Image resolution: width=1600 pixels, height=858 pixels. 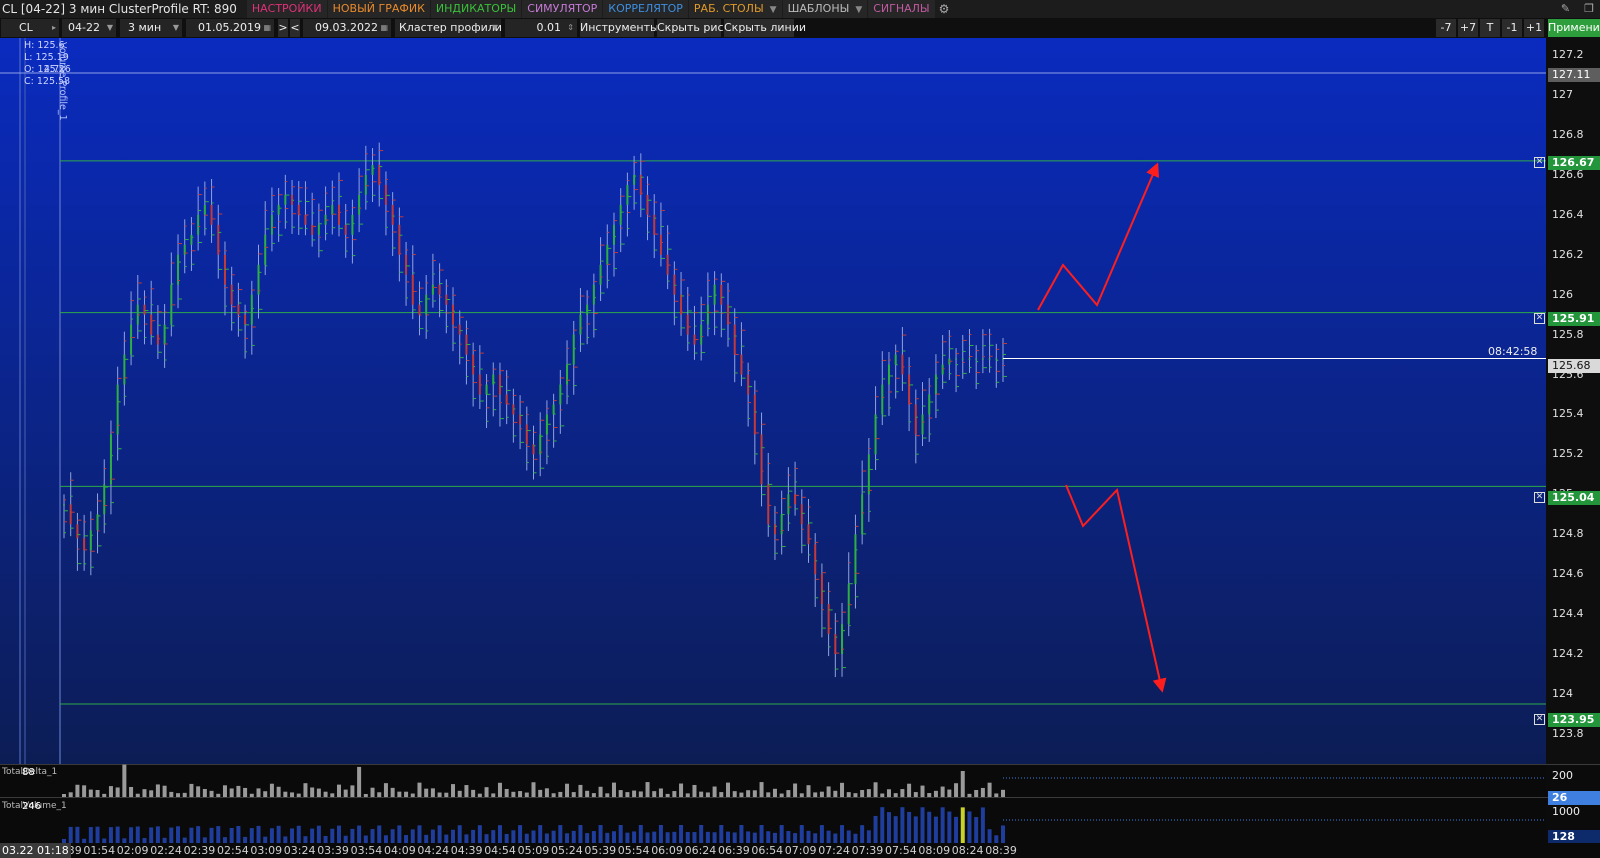 What do you see at coordinates (562, 9) in the screenshot?
I see `menu-simulator: СИМУЛЯТОР` at bounding box center [562, 9].